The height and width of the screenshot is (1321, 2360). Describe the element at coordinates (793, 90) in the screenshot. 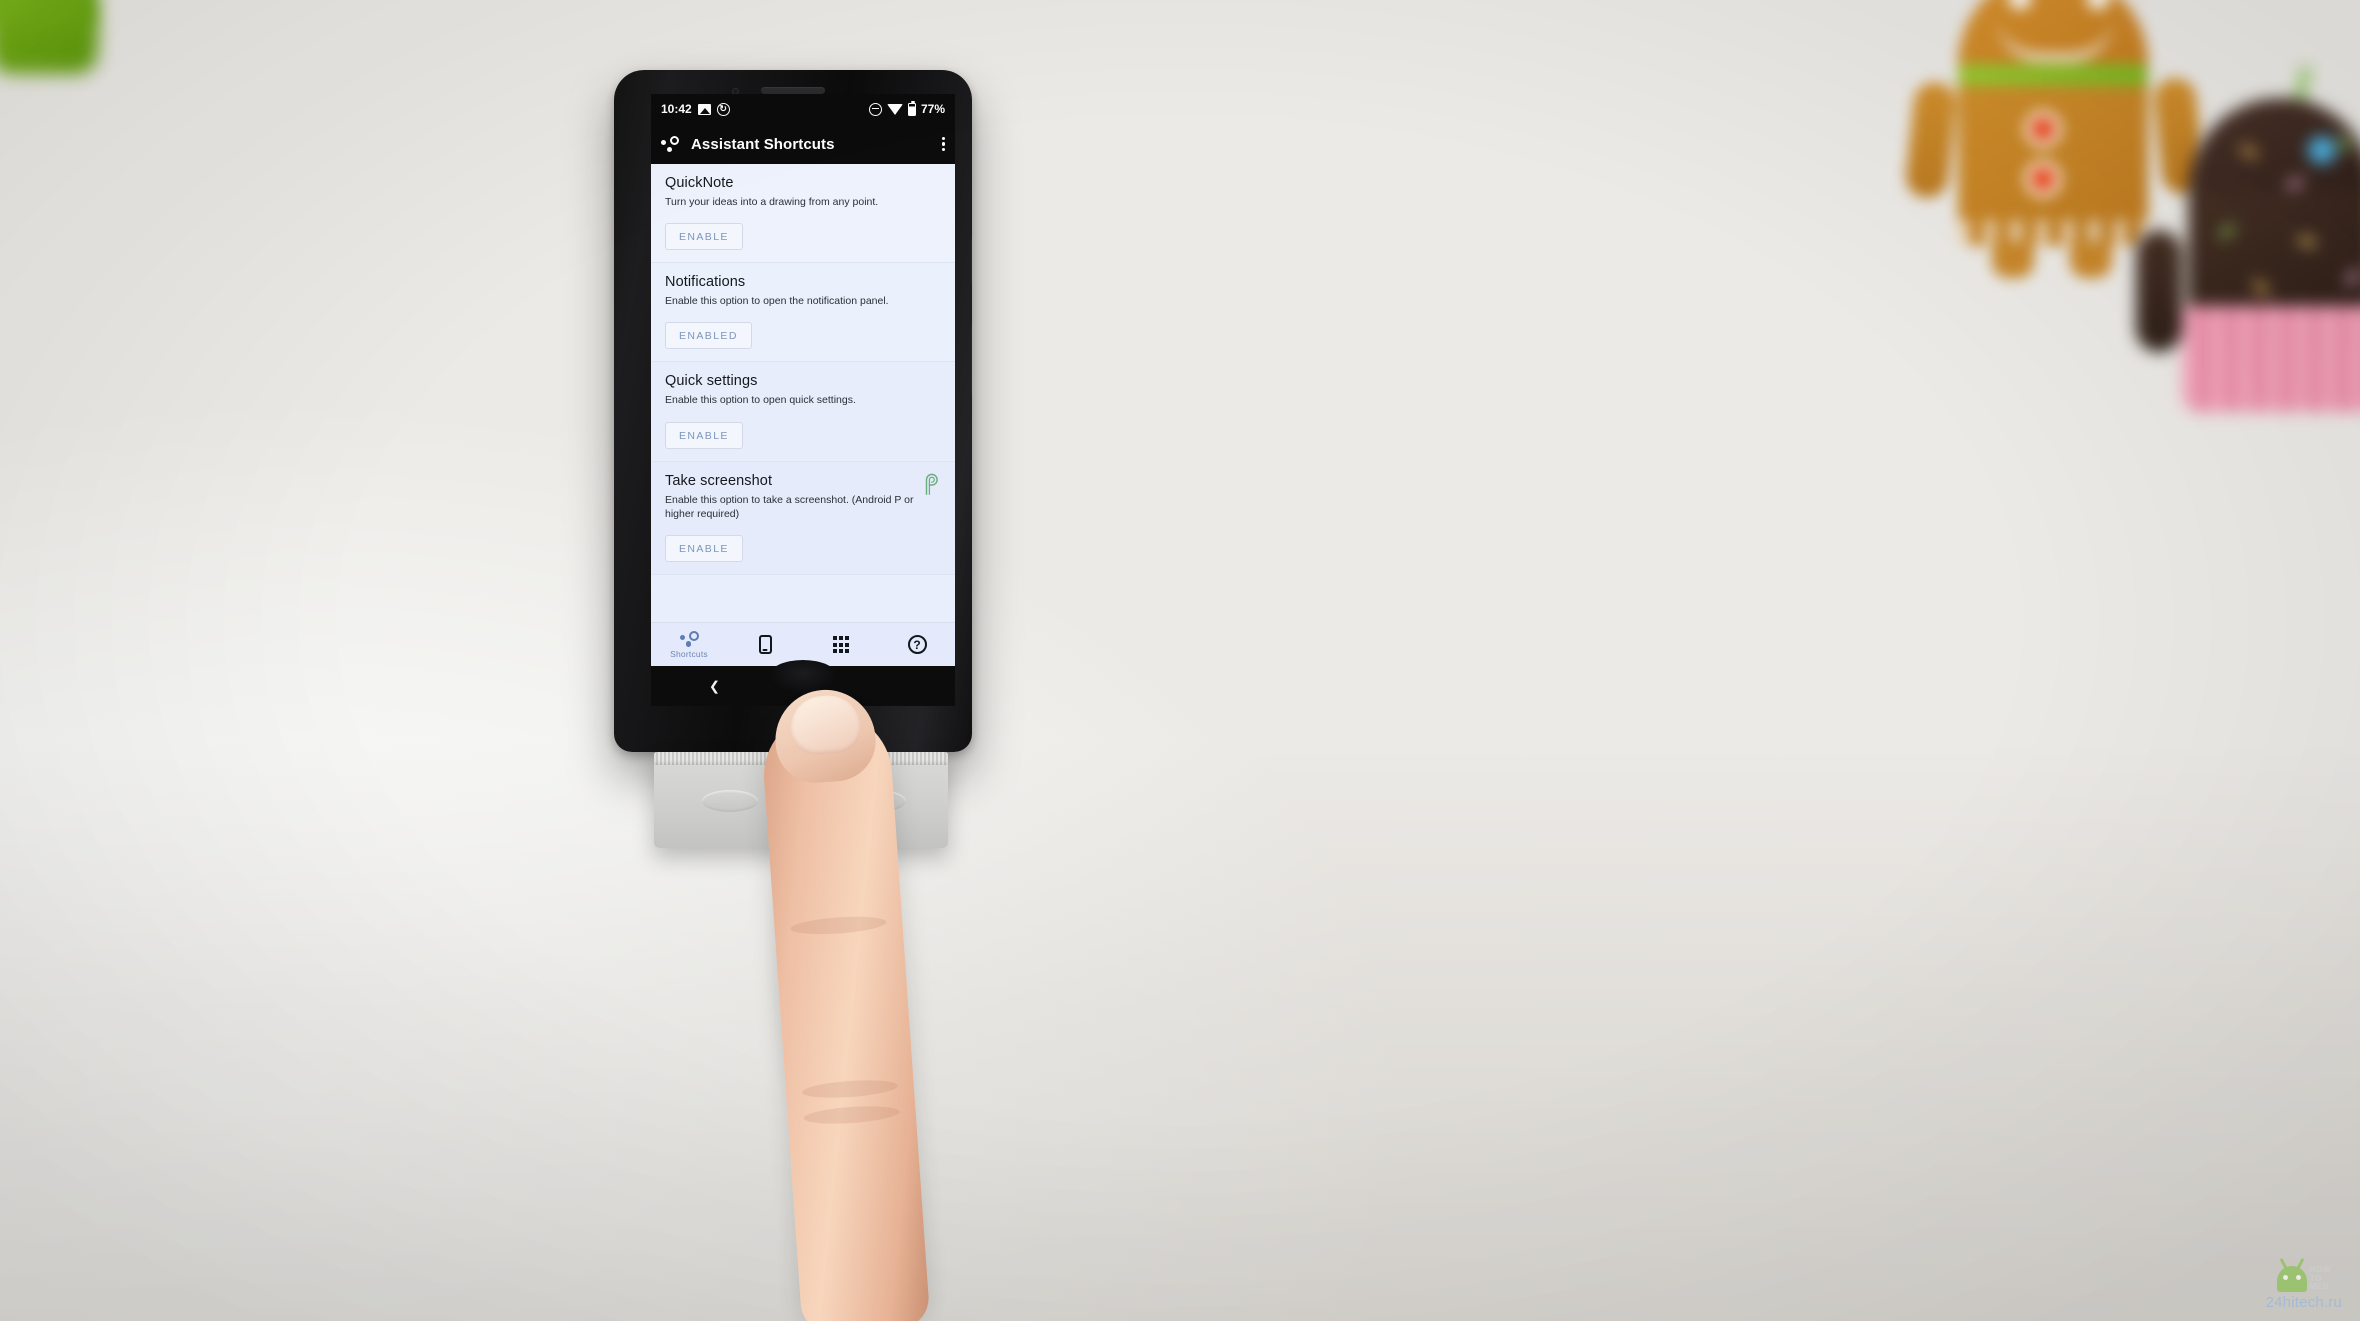

I see `earpiece-speaker` at that location.